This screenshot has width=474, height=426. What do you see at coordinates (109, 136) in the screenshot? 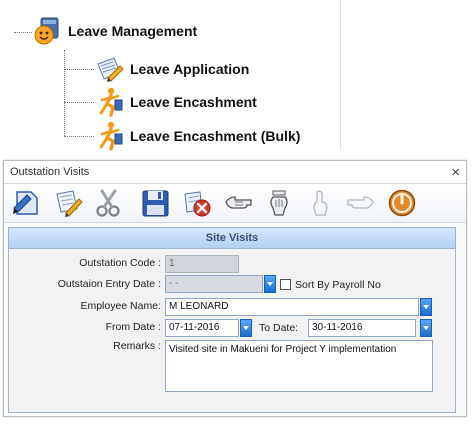
I see `leave-encashment-bulk-icon` at bounding box center [109, 136].